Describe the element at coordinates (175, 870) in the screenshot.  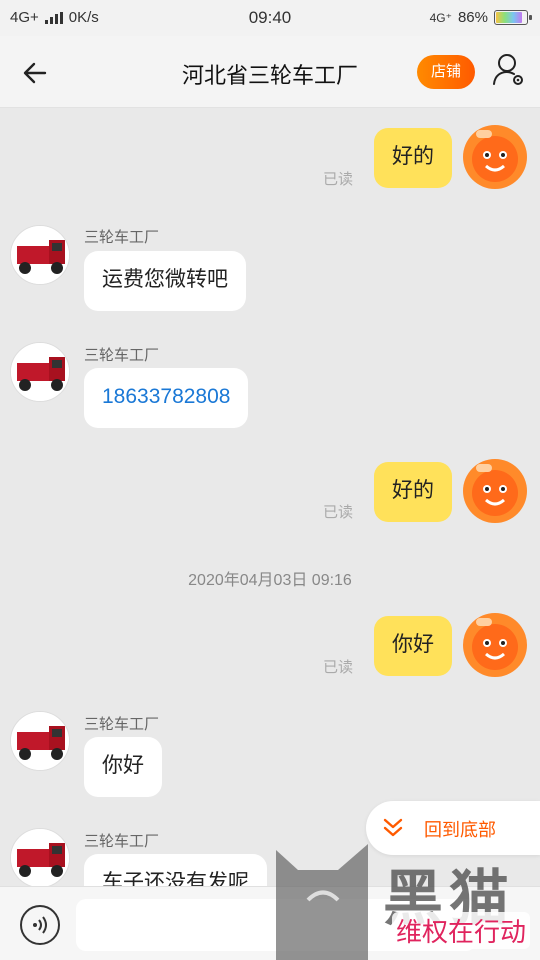
I see `seller-message-bubble: 车子还没有发呢` at that location.